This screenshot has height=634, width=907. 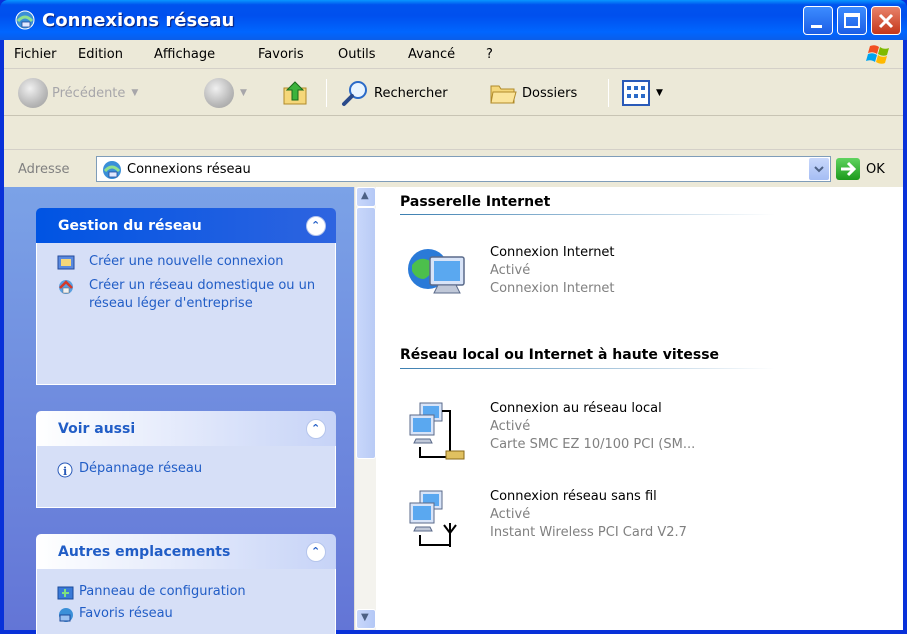 What do you see at coordinates (489, 54) in the screenshot?
I see `menu-help: ?` at bounding box center [489, 54].